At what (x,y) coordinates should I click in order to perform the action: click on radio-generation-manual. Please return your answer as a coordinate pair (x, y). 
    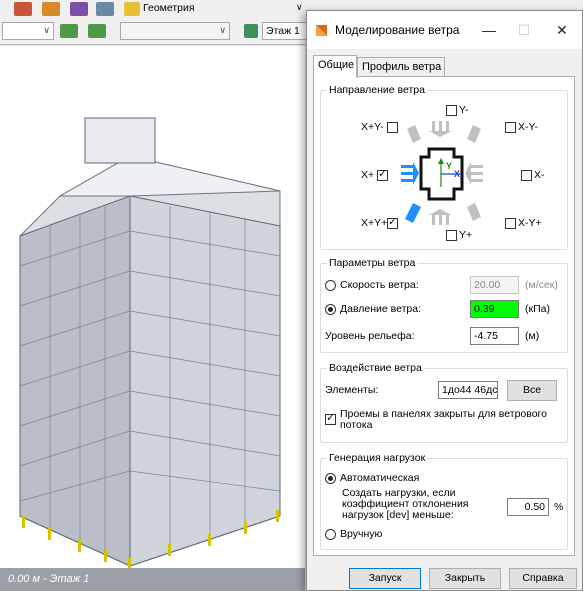
    Looking at the image, I should click on (330, 534).